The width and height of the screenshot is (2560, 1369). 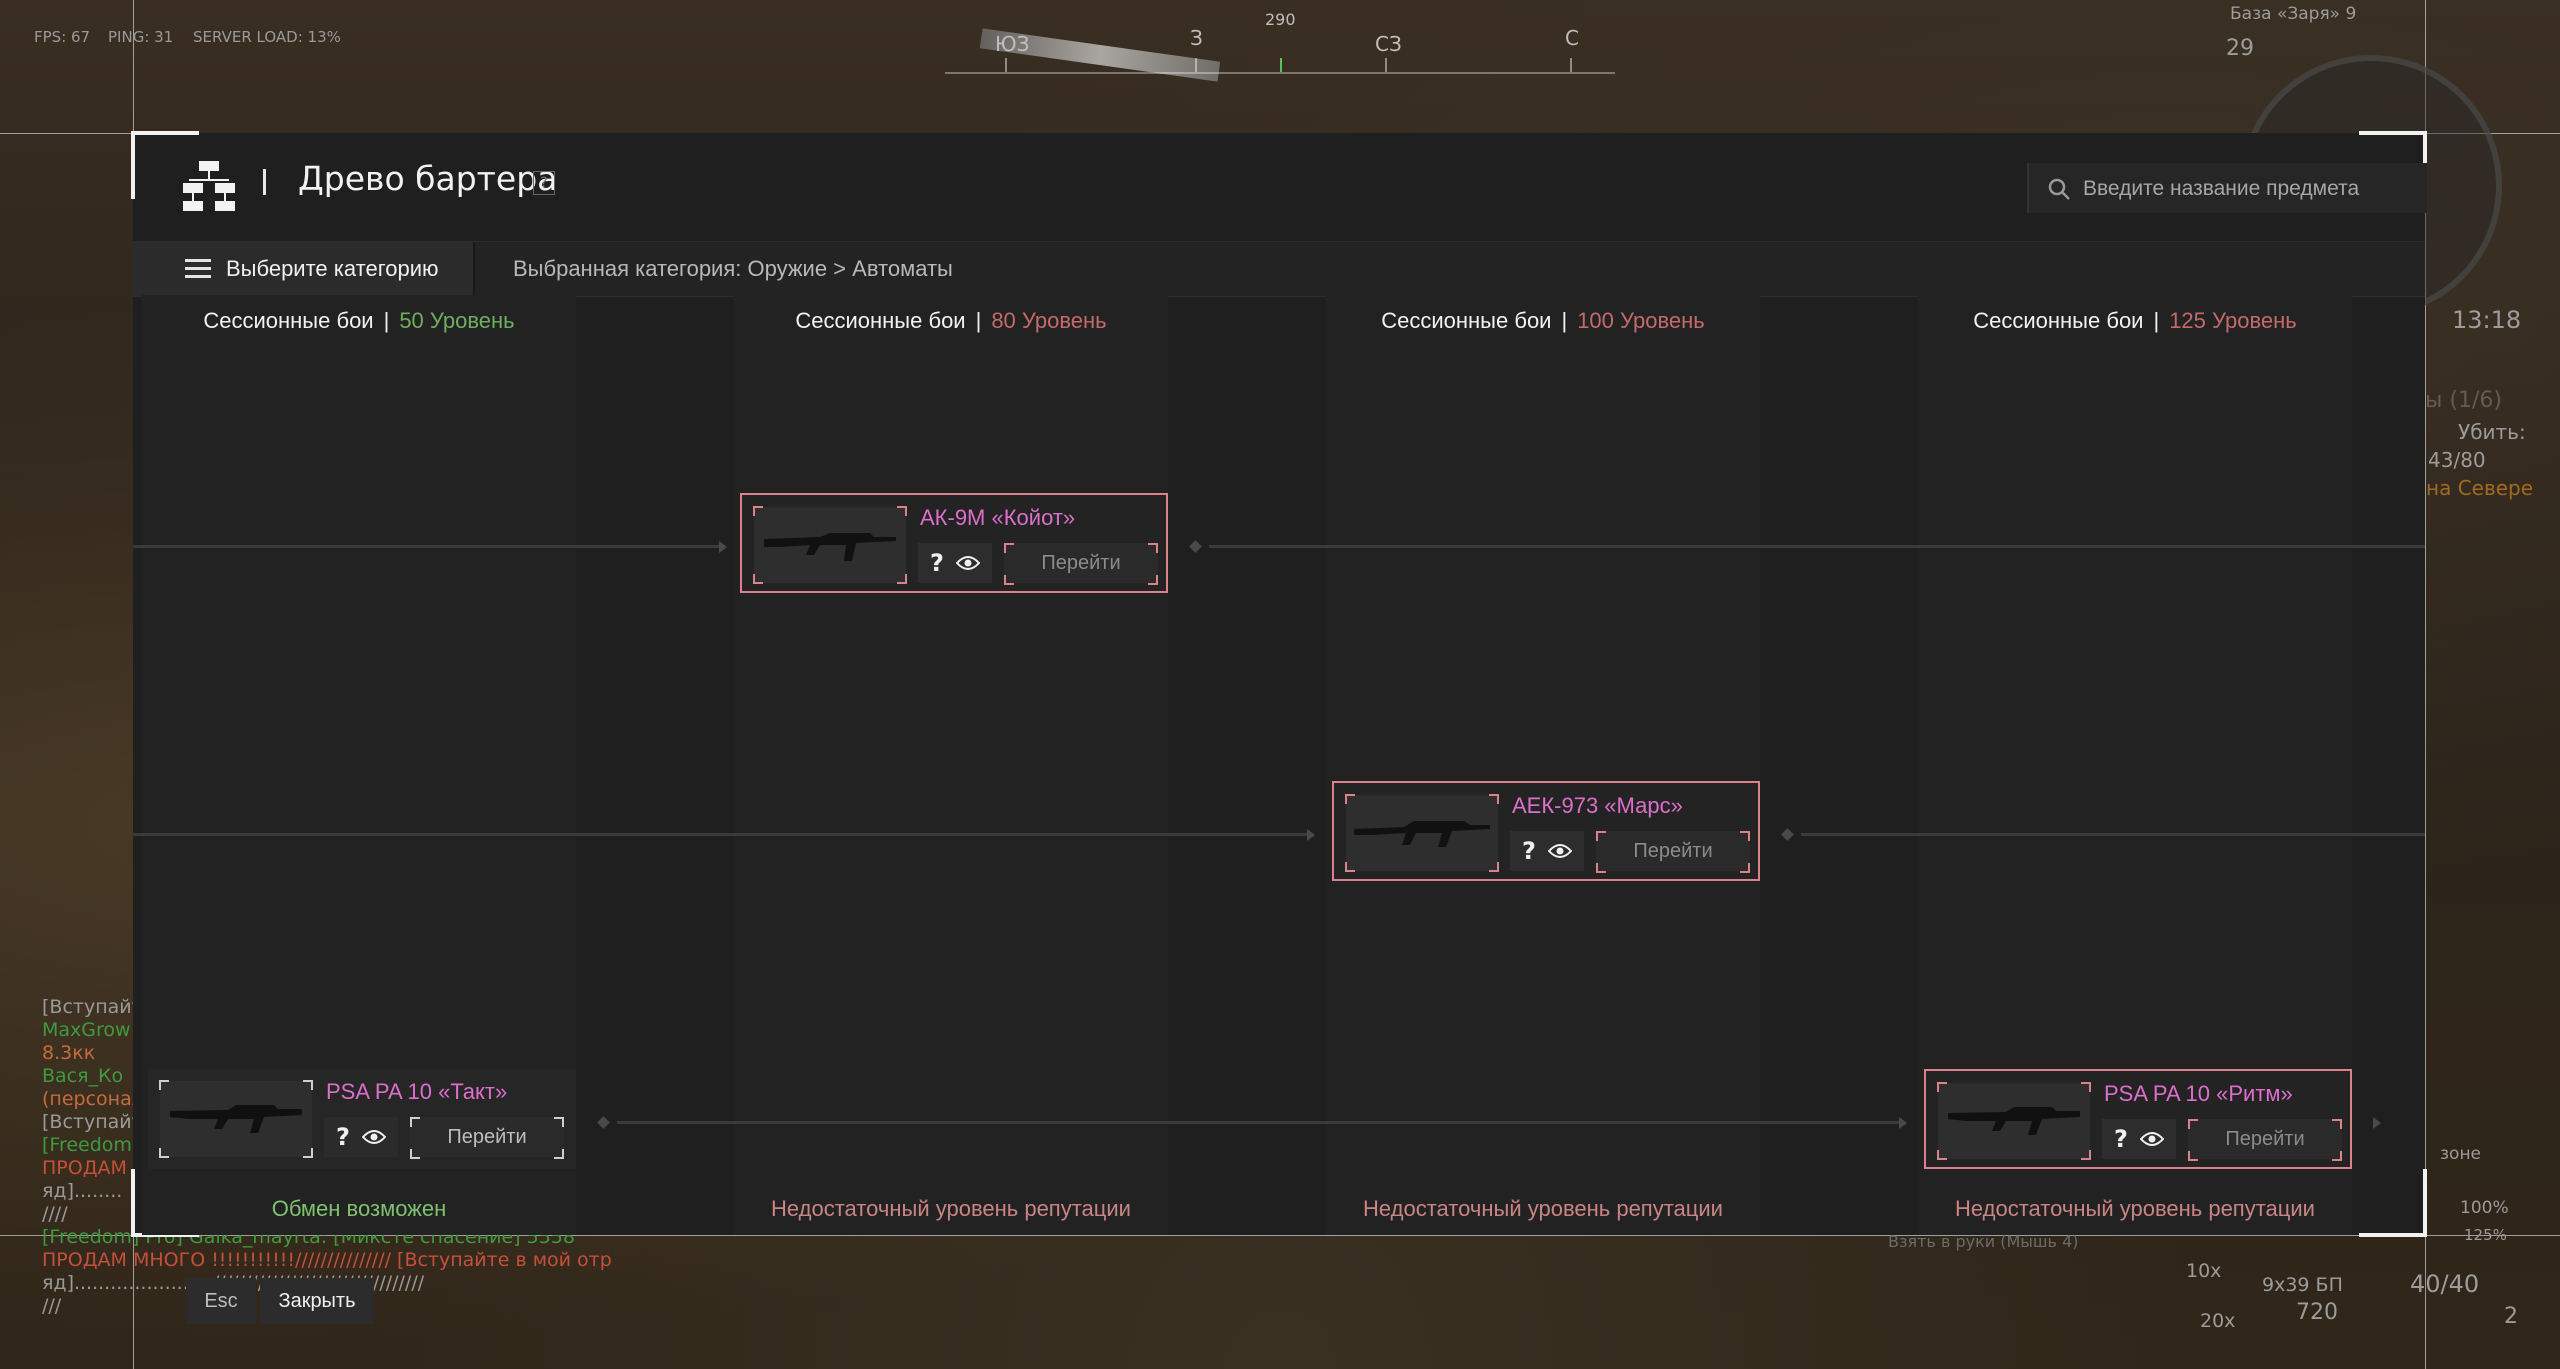 What do you see at coordinates (457, 320) in the screenshot?
I see `column-level: 50 Уровень` at bounding box center [457, 320].